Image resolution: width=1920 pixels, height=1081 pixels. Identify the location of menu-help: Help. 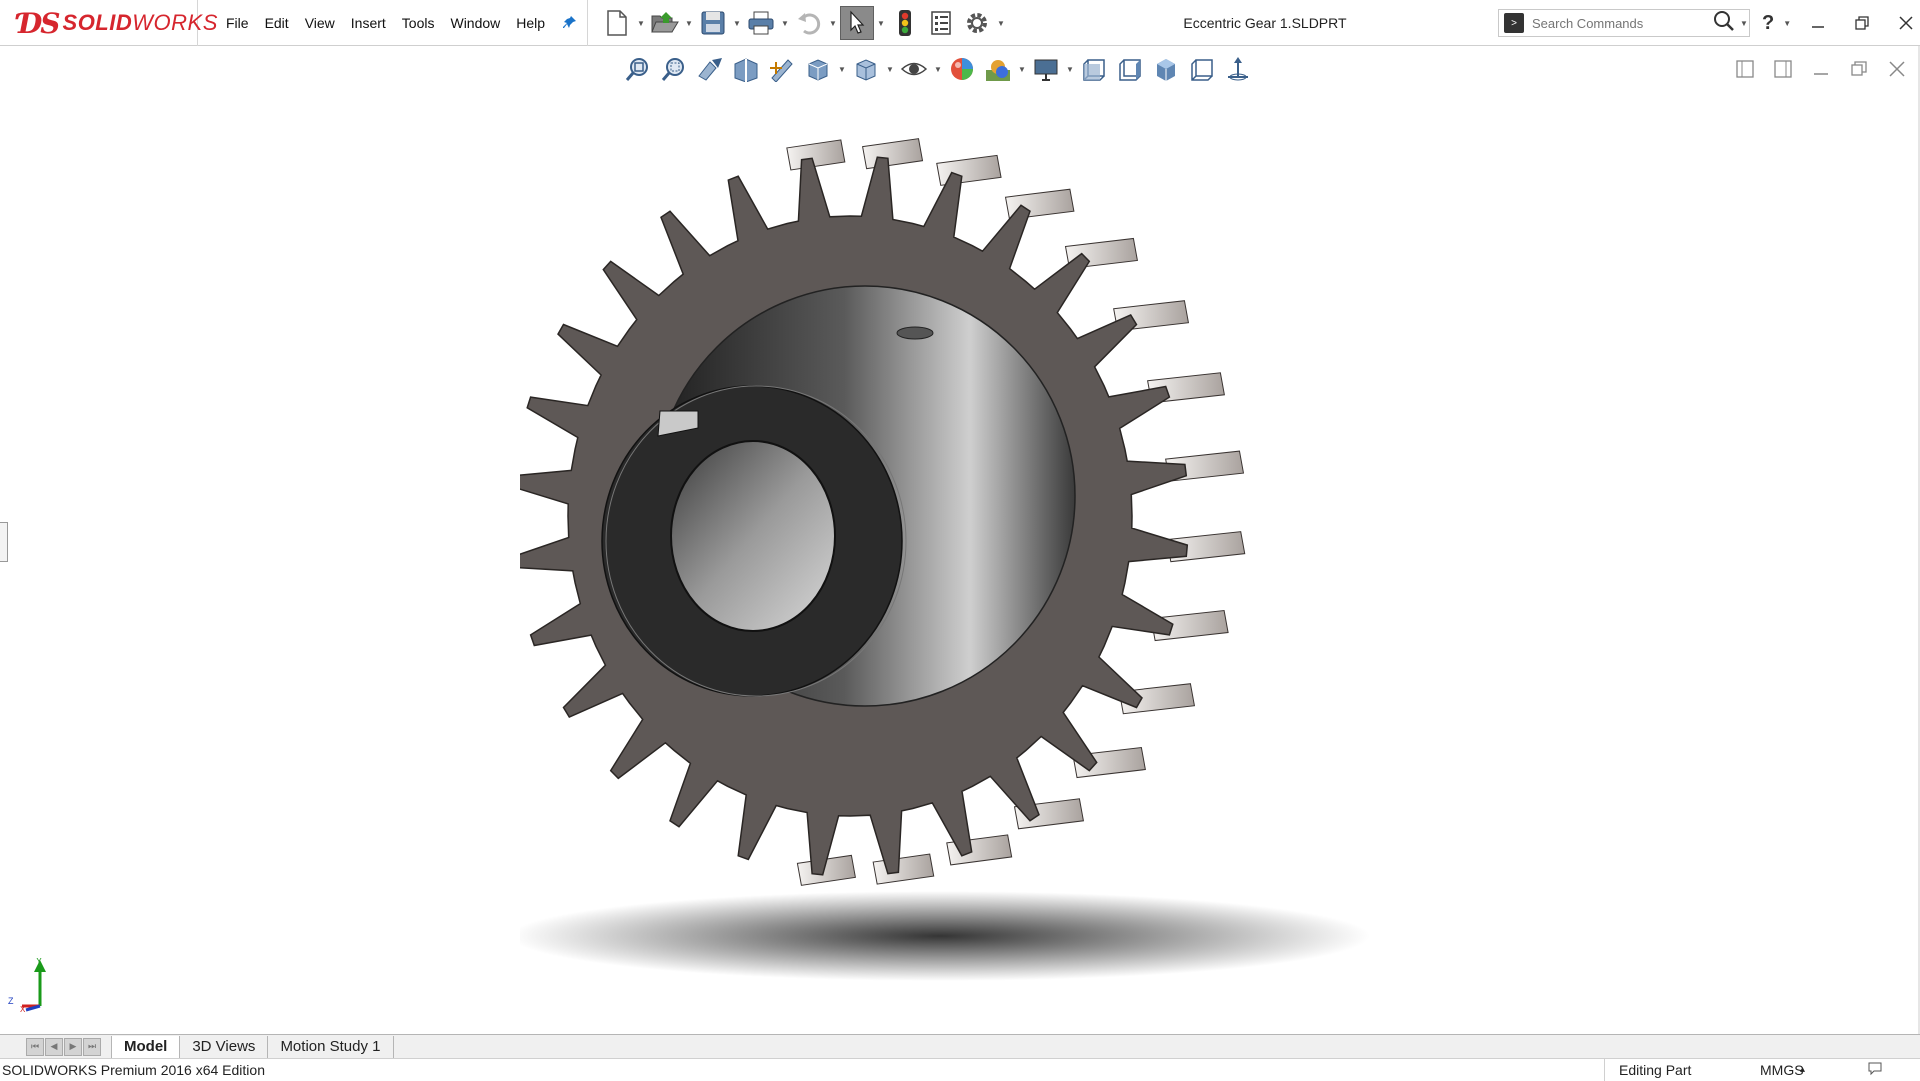
(530, 23).